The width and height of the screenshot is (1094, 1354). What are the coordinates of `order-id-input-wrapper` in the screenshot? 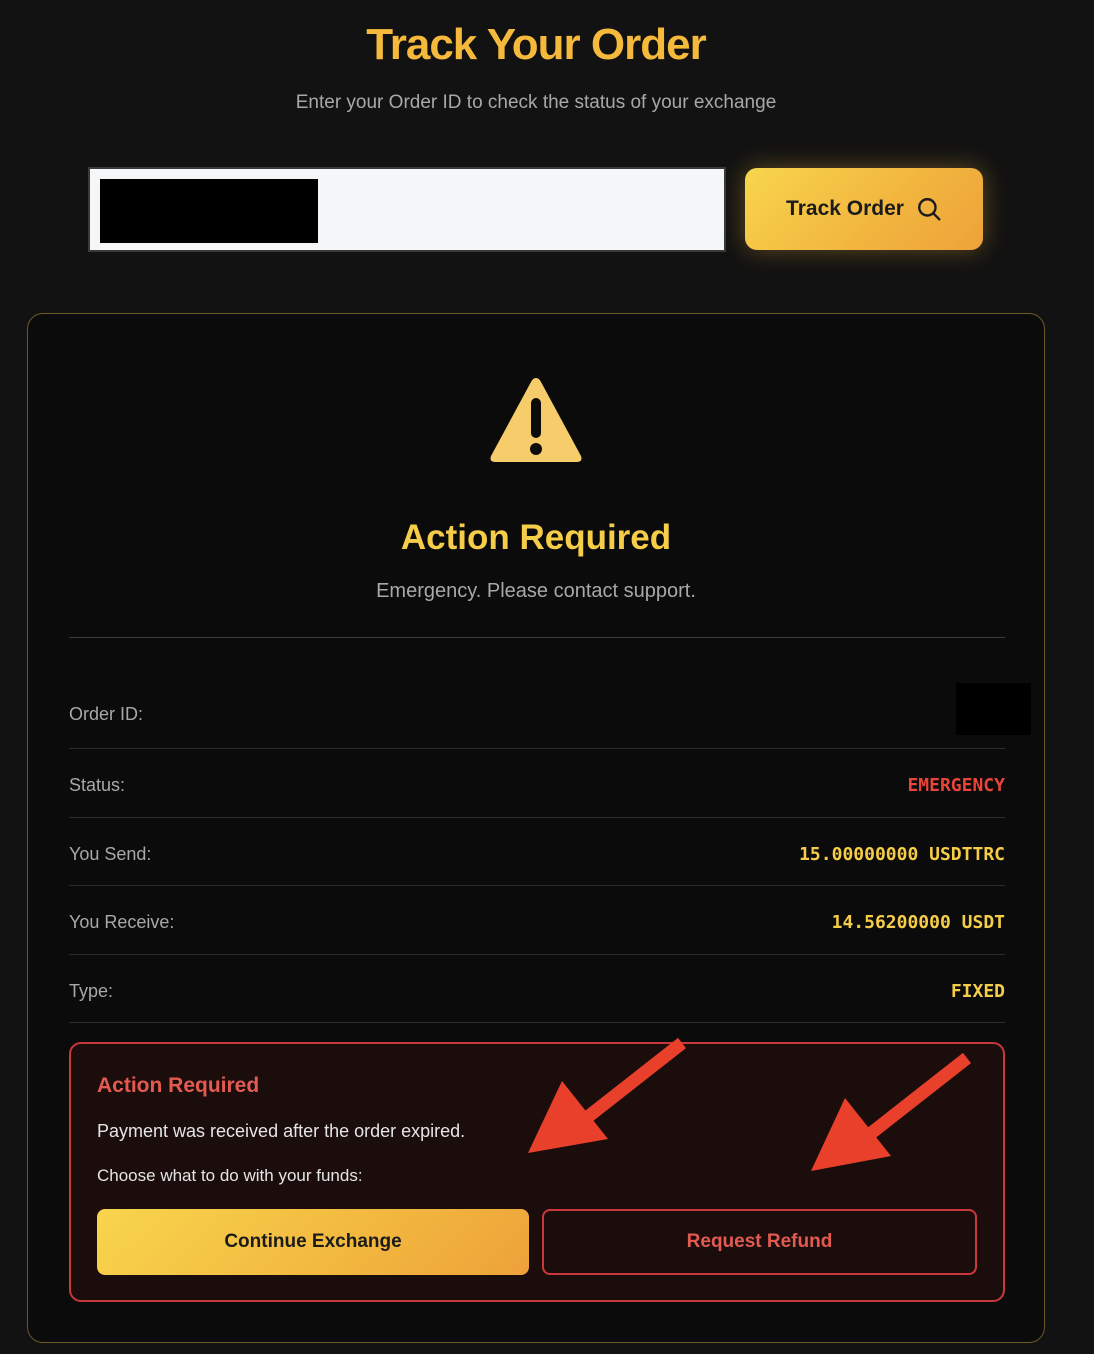 It's located at (407, 209).